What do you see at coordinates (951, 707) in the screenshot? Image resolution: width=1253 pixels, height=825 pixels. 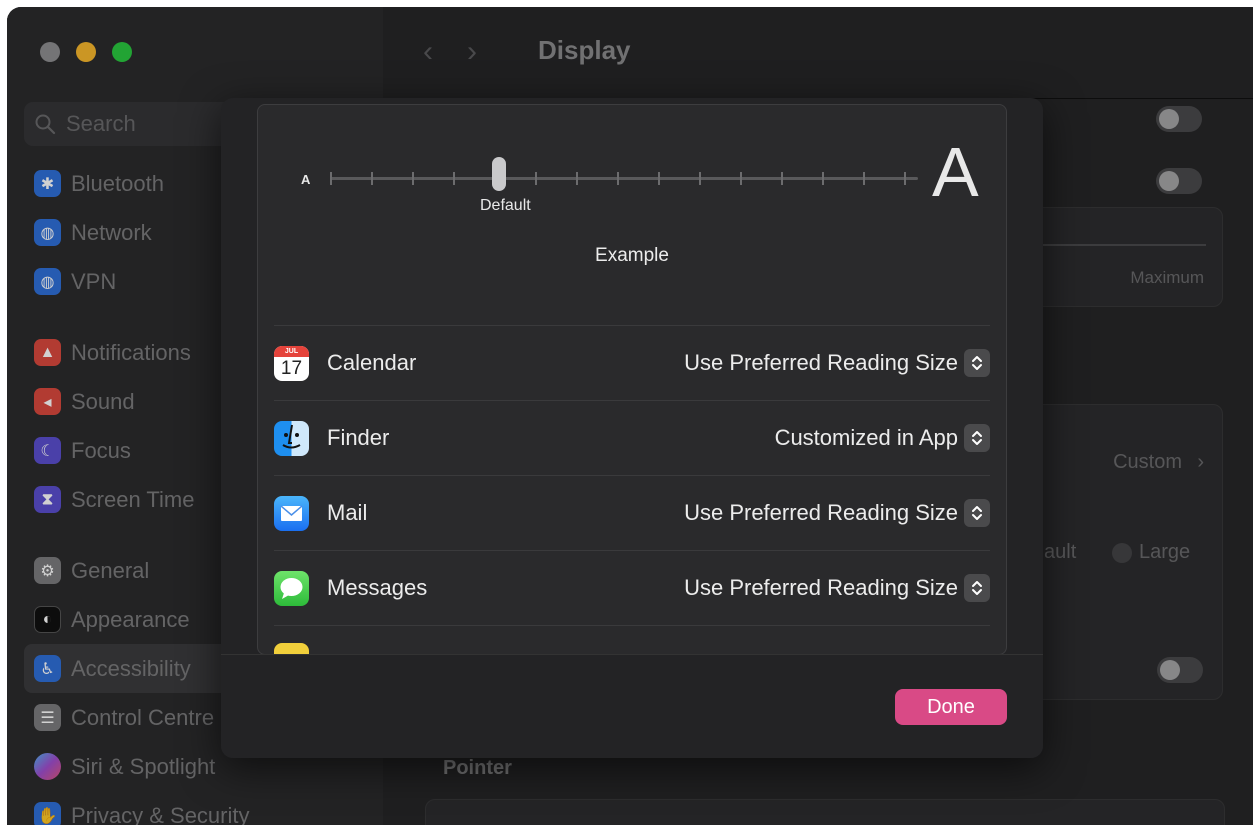 I see `done-button: Done` at bounding box center [951, 707].